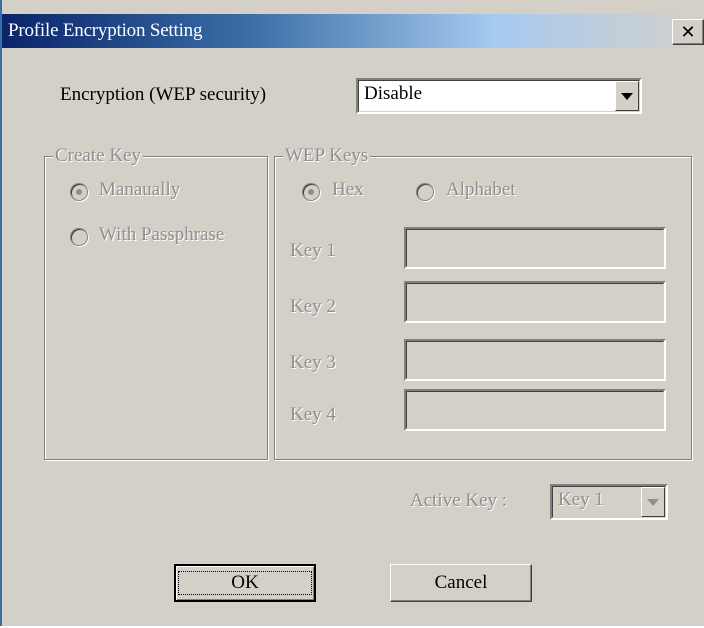 The width and height of the screenshot is (704, 628). I want to click on active-key-dropdown-button, so click(653, 502).